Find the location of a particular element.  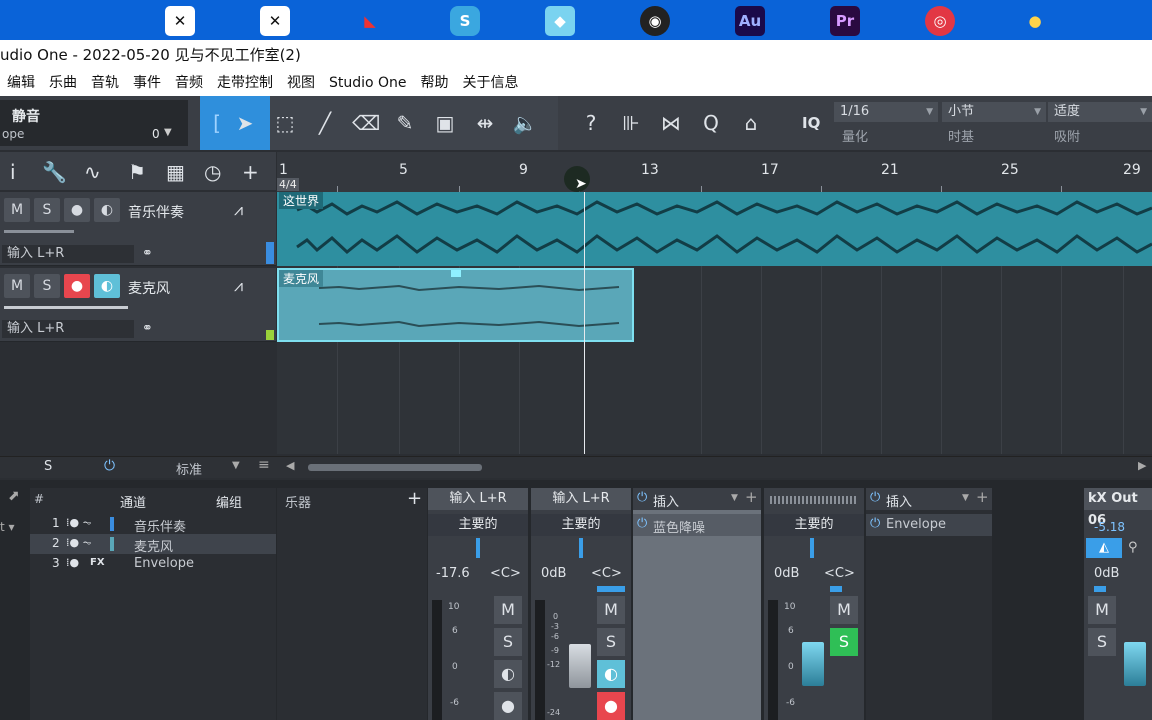

menu-item-event: 事件 is located at coordinates (147, 83).